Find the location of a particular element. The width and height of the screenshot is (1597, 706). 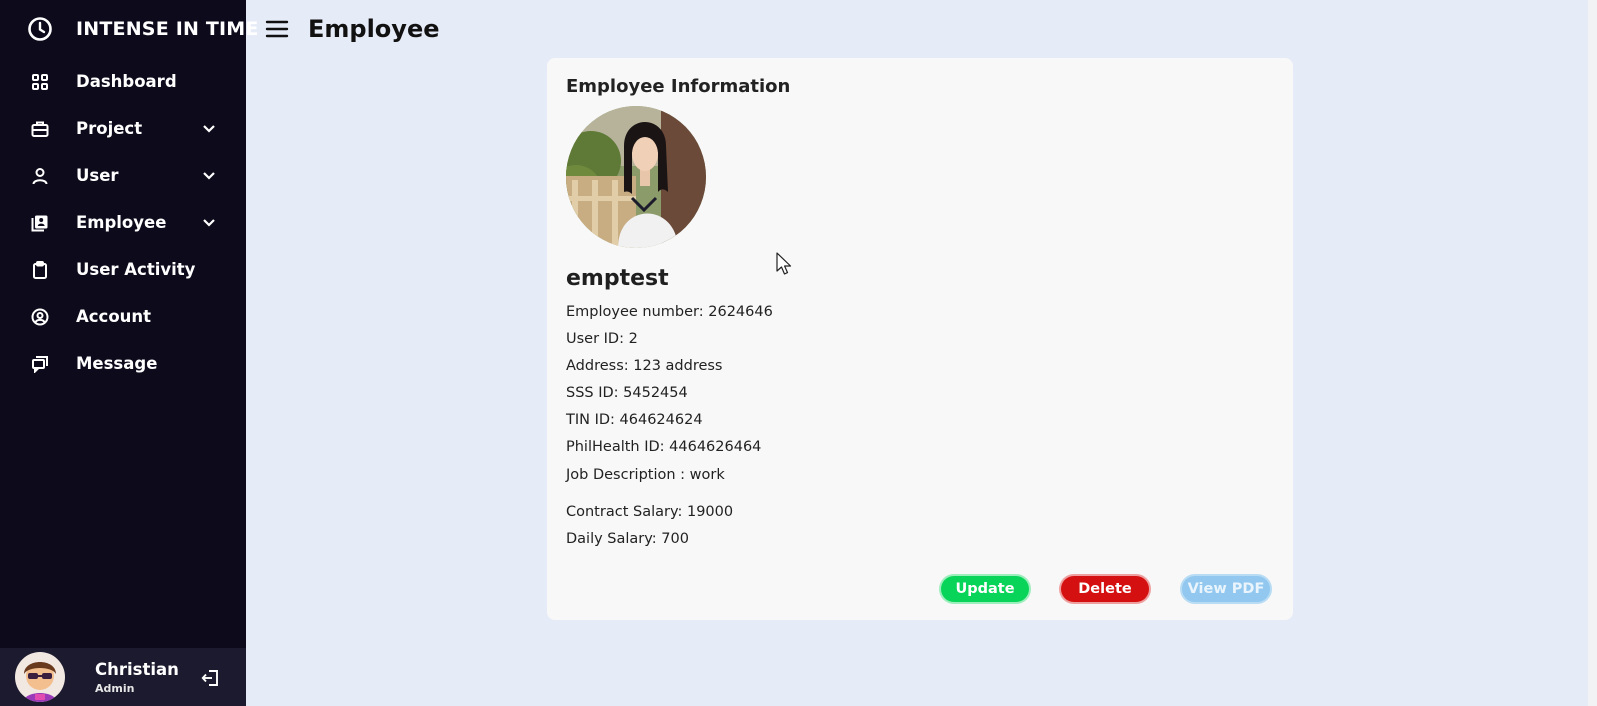

chat-icon is located at coordinates (40, 364).